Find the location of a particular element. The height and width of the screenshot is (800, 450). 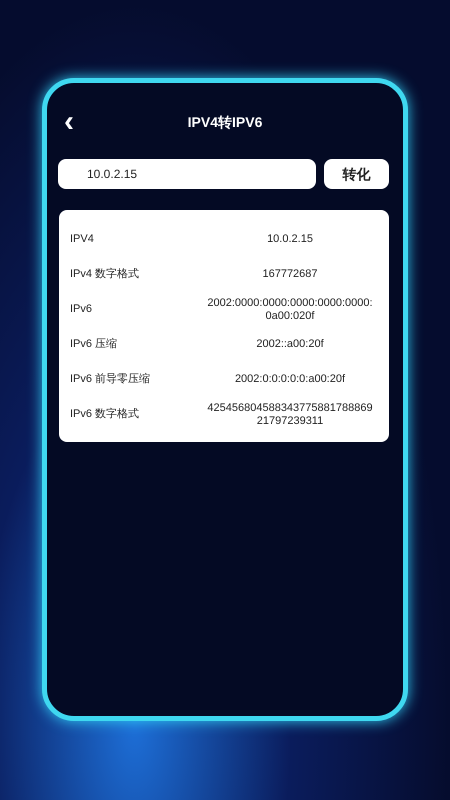

result-value: 2002:0:0:0:0:0:a00:20f is located at coordinates (290, 379).